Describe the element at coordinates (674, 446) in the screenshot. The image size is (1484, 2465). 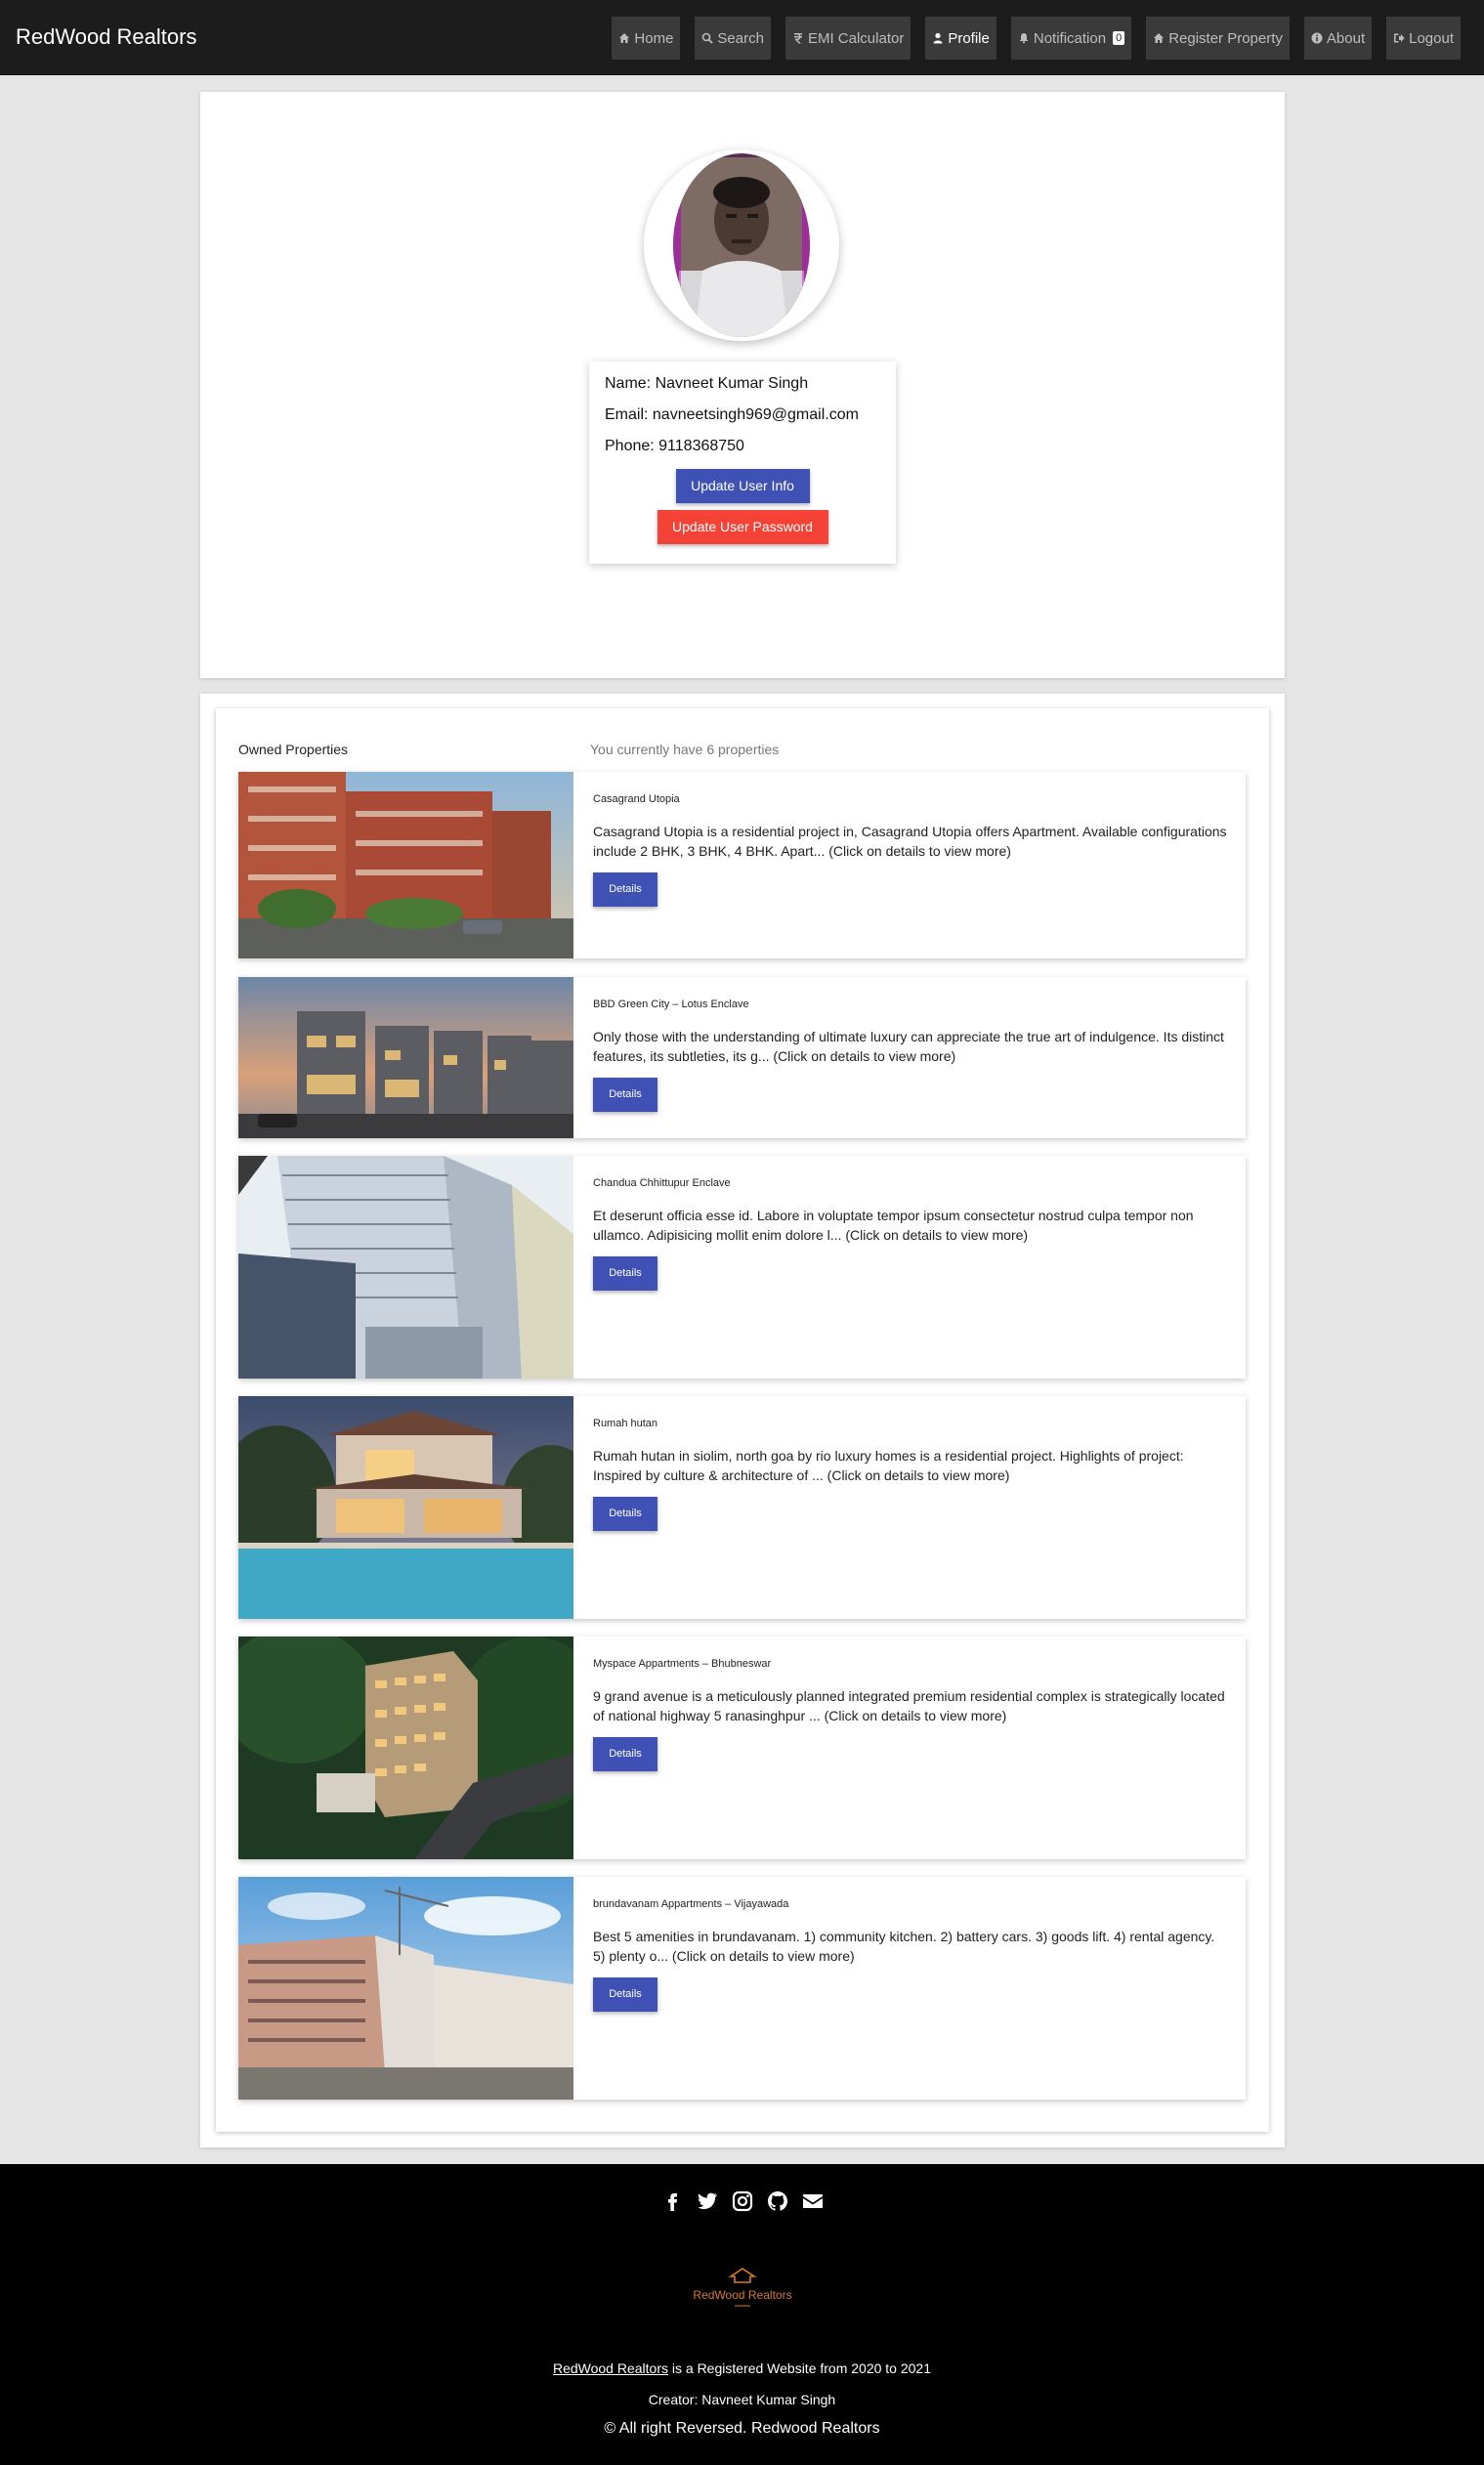
I see `user-phone: Phone: 9118368750` at that location.